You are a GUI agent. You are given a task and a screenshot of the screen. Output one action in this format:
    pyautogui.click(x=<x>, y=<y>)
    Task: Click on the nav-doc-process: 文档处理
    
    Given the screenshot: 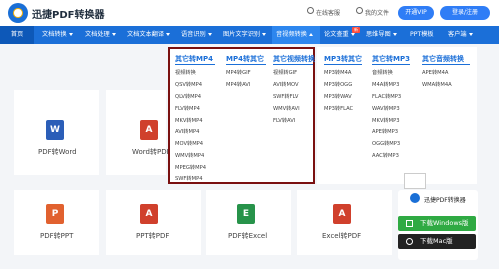 What is the action you would take?
    pyautogui.click(x=100, y=35)
    